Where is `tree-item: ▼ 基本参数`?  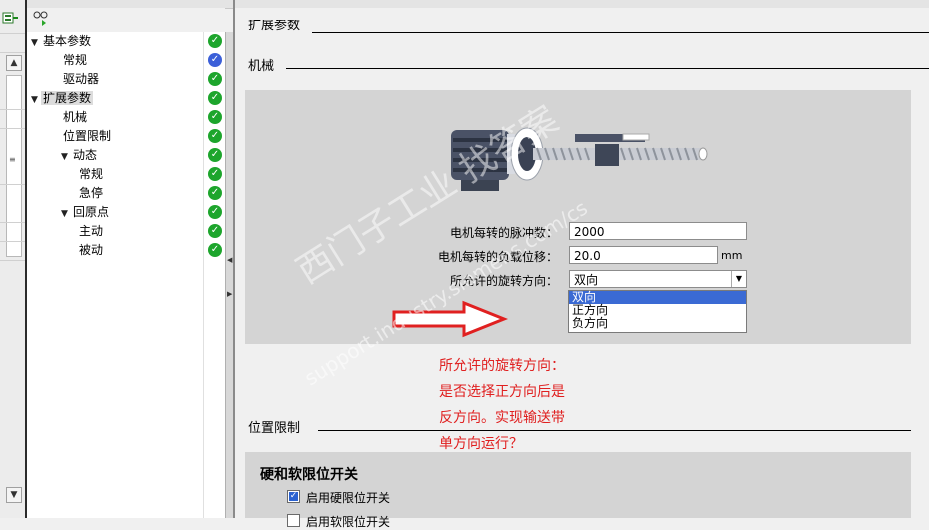 tree-item: ▼ 基本参数 is located at coordinates (62, 41).